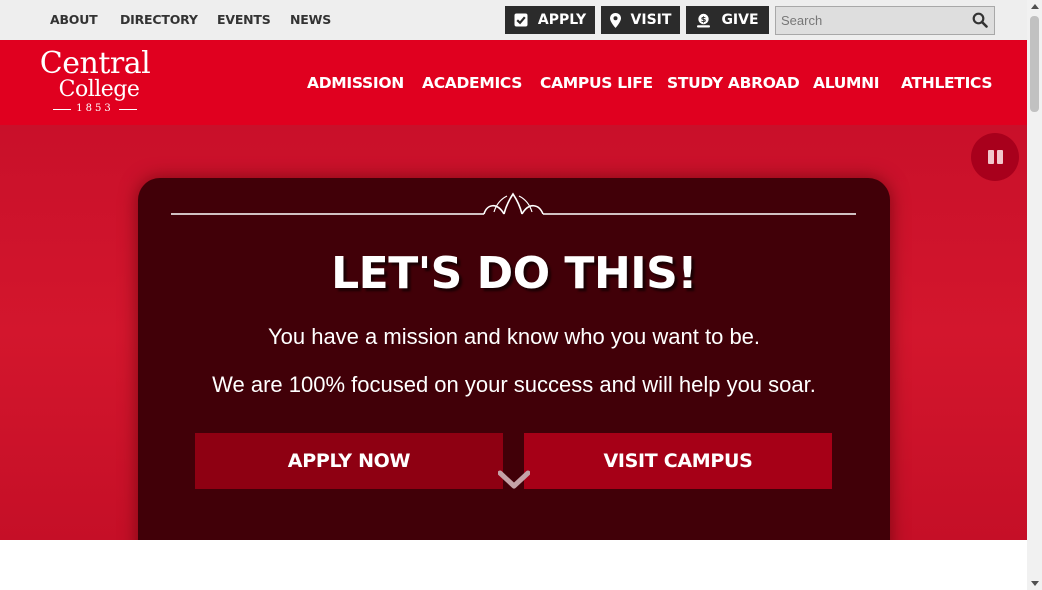 The width and height of the screenshot is (1042, 590). What do you see at coordinates (871, 20) in the screenshot?
I see `search-input` at bounding box center [871, 20].